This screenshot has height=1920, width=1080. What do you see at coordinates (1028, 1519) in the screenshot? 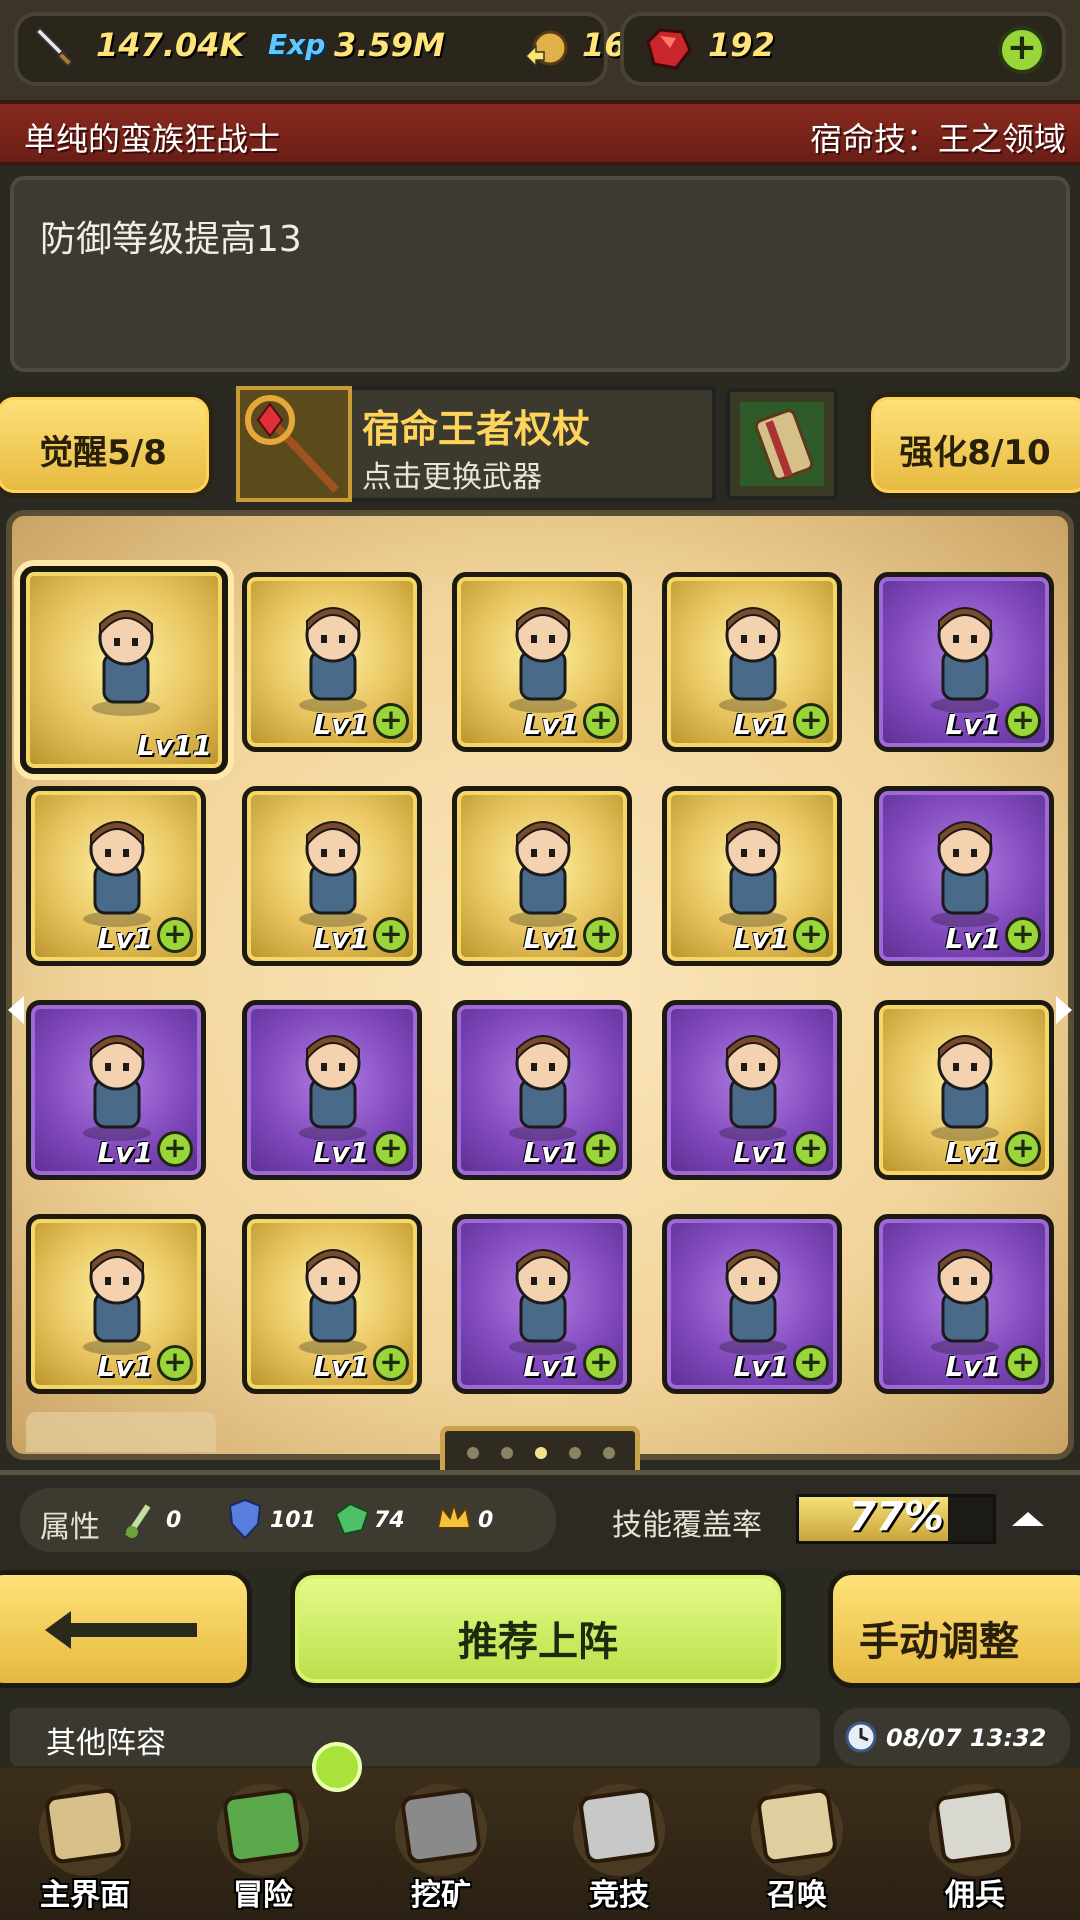
I see `expand-stats-arrow-icon` at bounding box center [1028, 1519].